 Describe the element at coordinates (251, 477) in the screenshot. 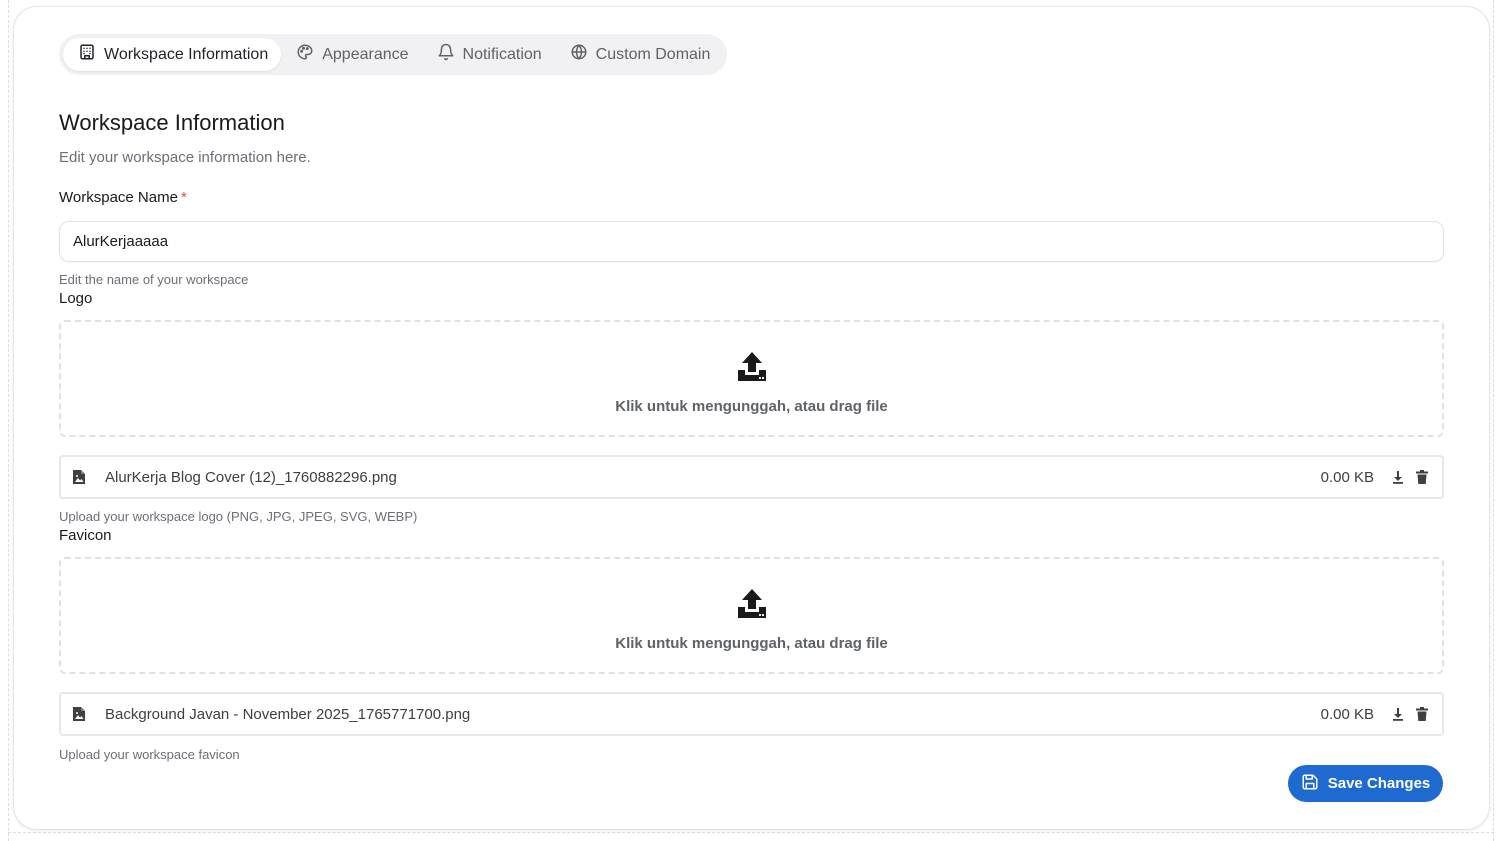

I see `logo-file-name: AlurKerja Blog Cover (12)_1760882296.png` at that location.